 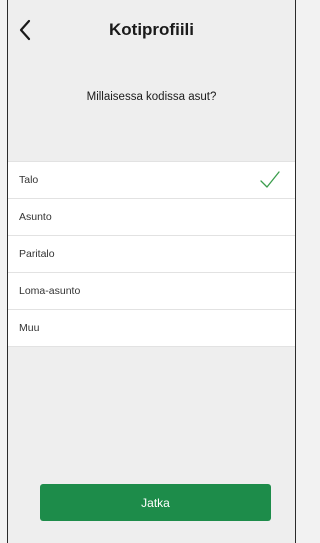 I want to click on continue-label: Jatka, so click(x=155, y=502).